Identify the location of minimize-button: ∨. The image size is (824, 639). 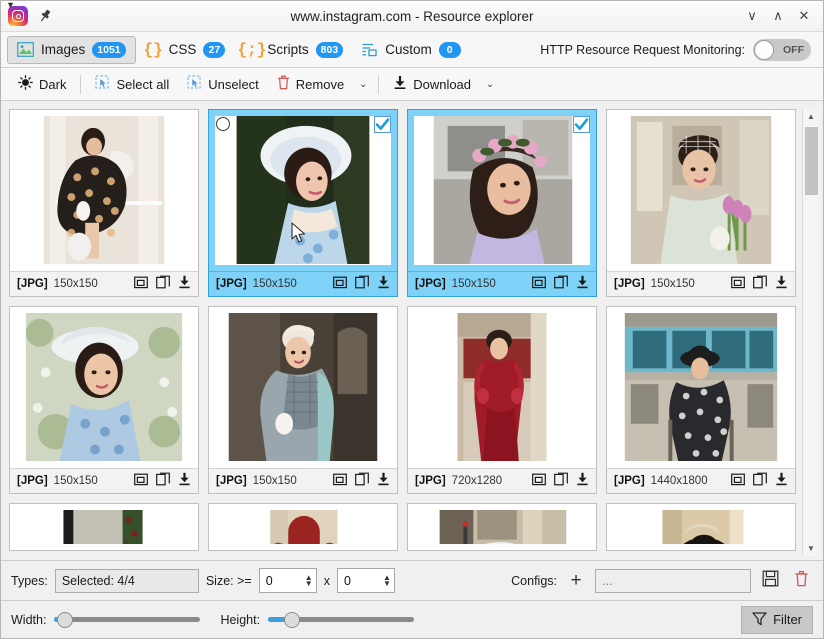
(752, 16).